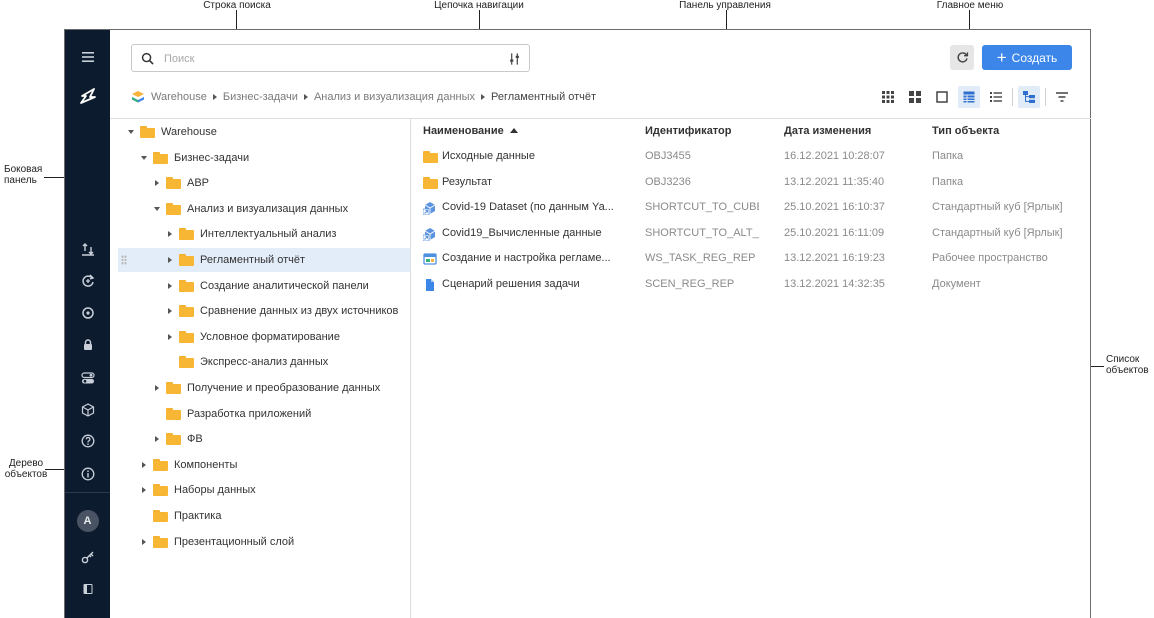 This screenshot has height=618, width=1154. I want to click on tree-item: Презентационный слой, so click(264, 542).